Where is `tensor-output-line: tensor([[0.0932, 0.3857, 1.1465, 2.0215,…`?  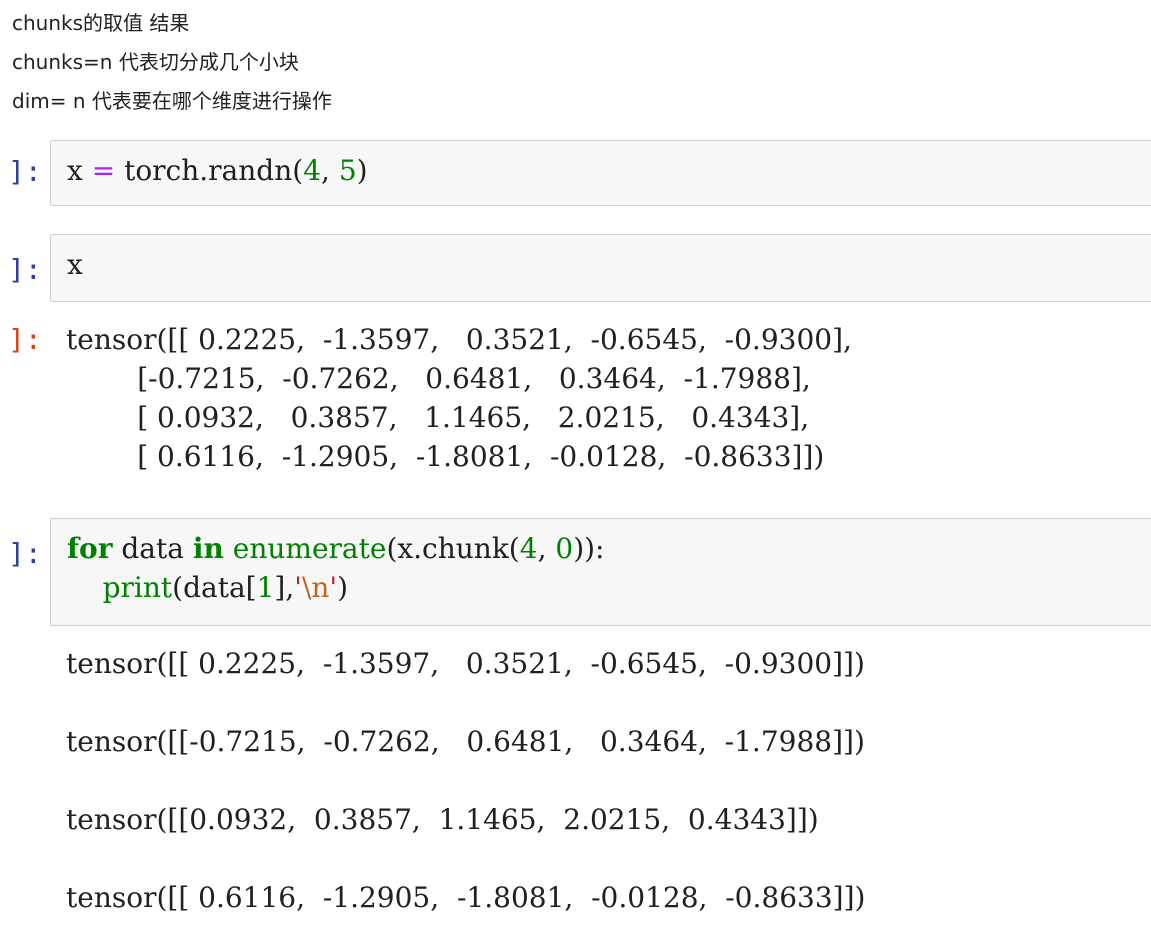 tensor-output-line: tensor([[0.0932, 0.3857, 1.1465, 2.0215,… is located at coordinates (442, 819).